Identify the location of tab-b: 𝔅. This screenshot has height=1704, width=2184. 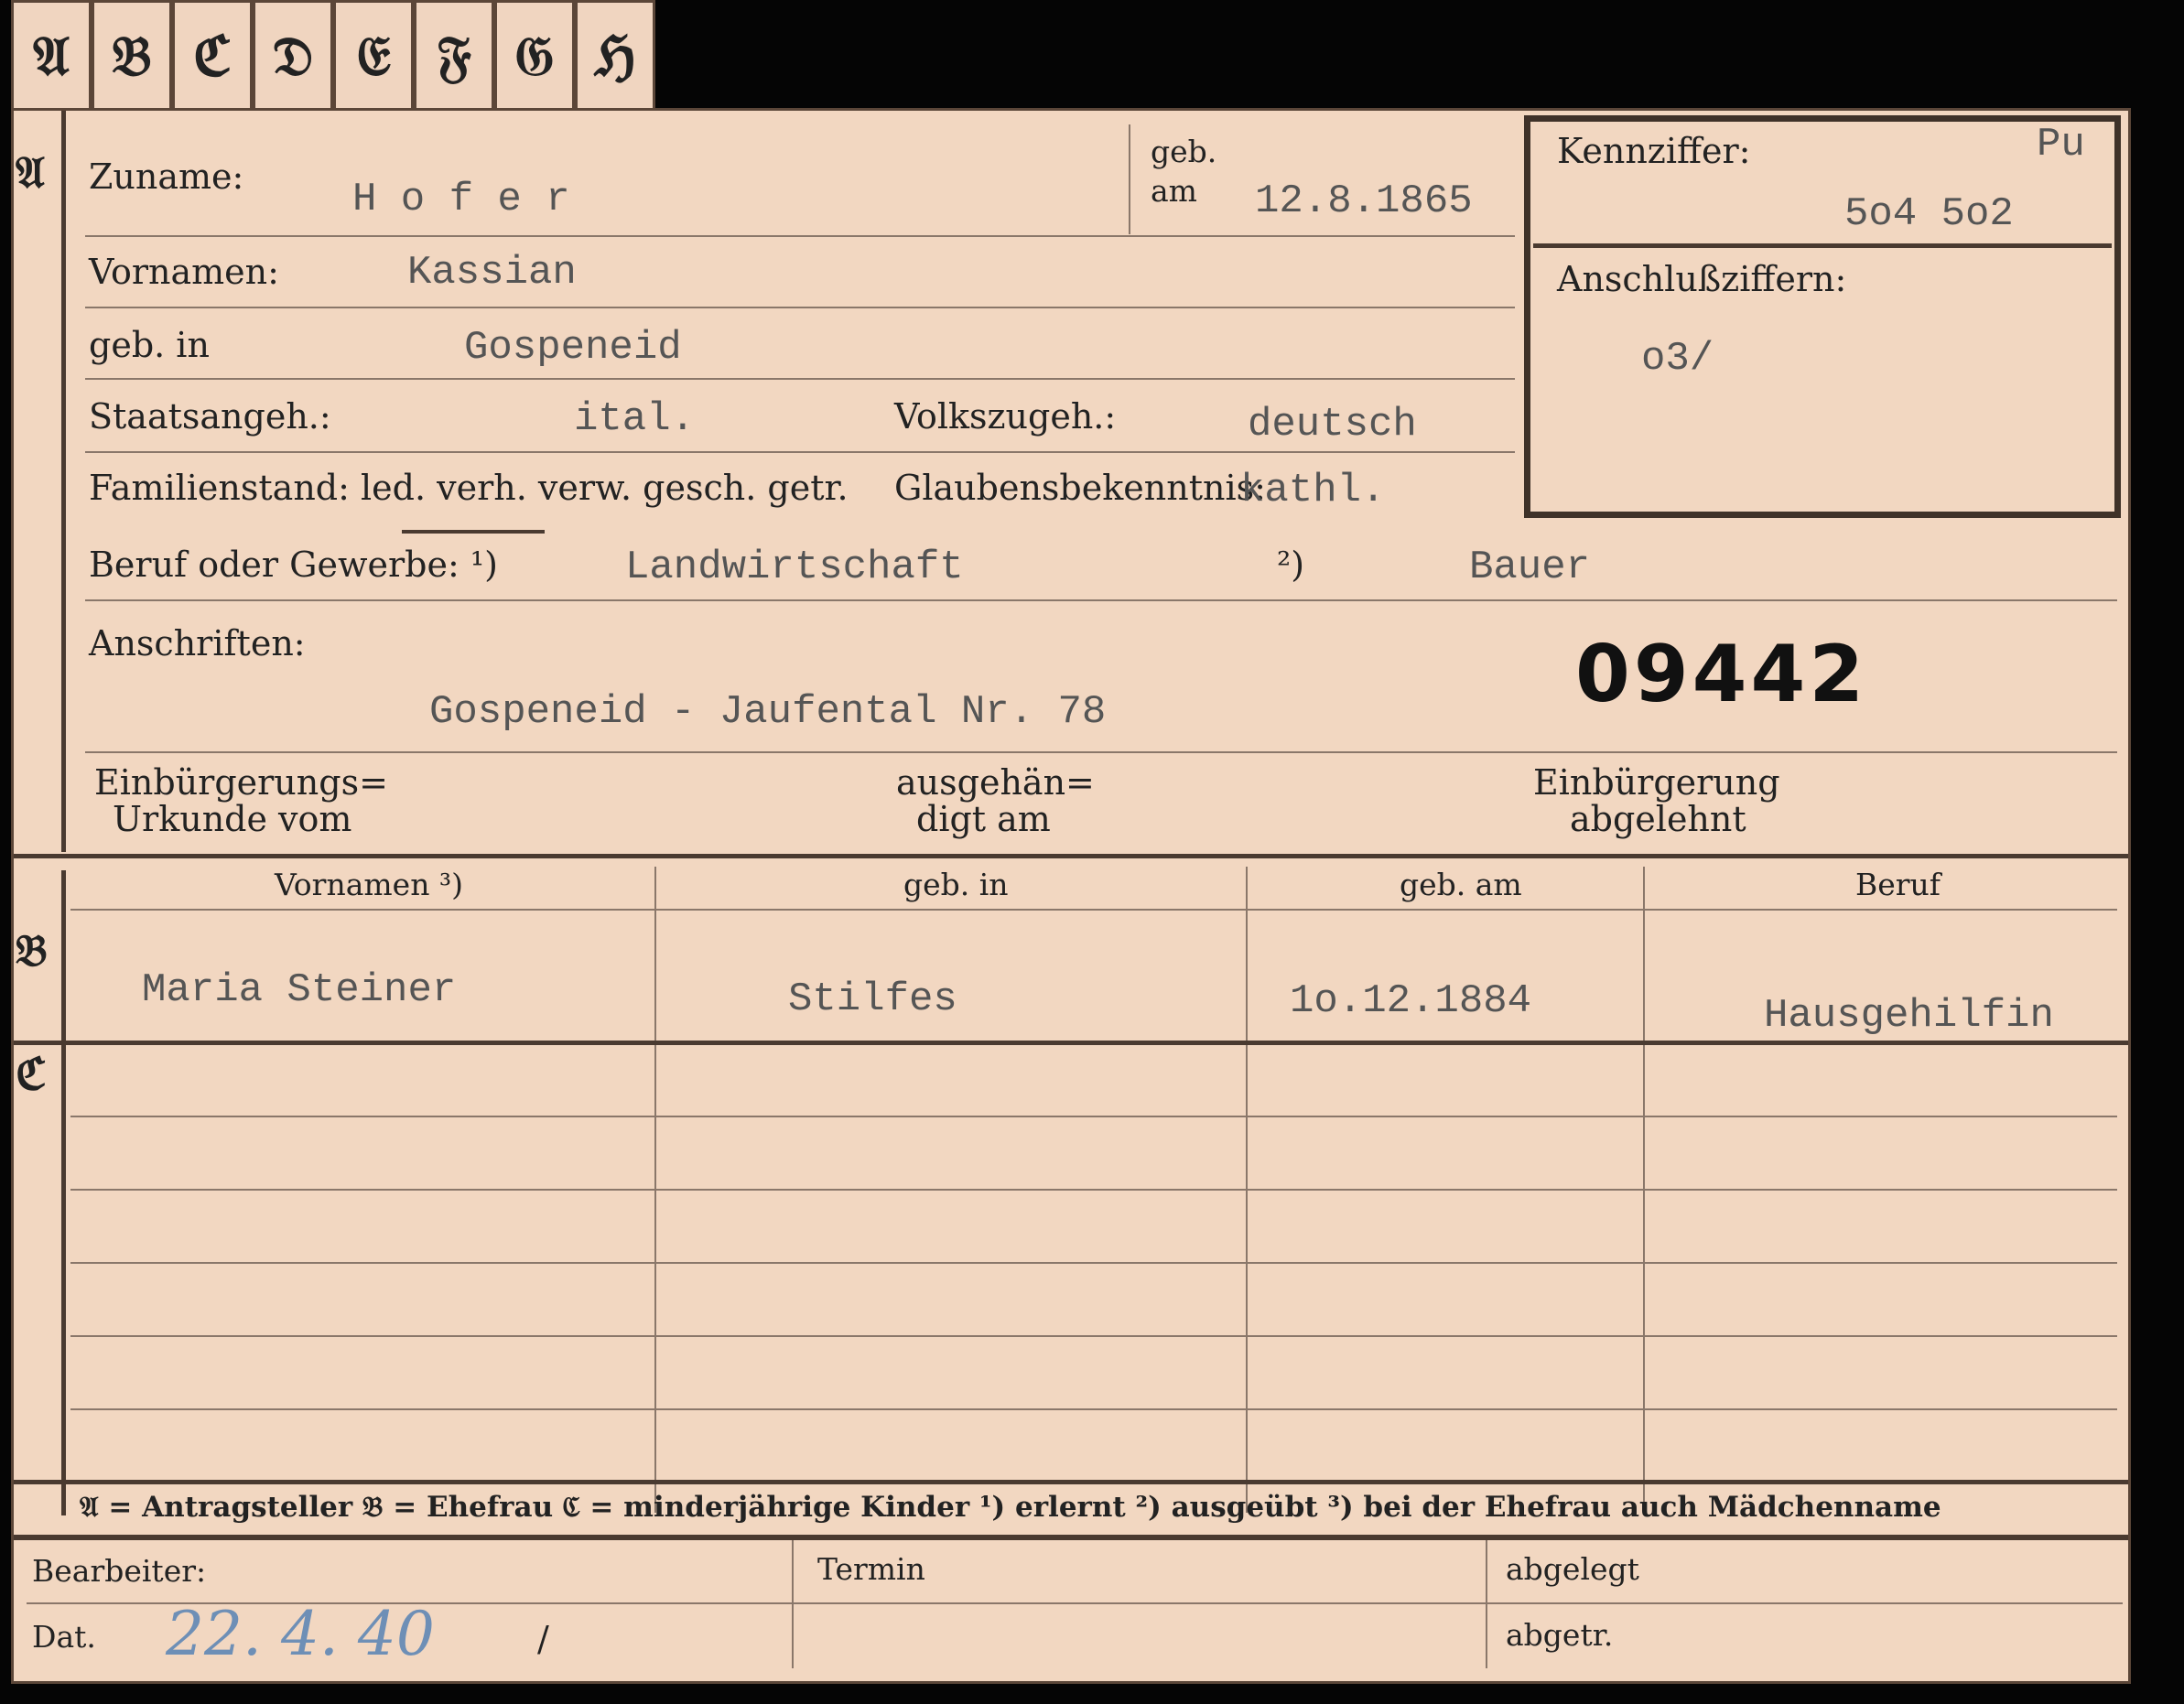
(132, 55).